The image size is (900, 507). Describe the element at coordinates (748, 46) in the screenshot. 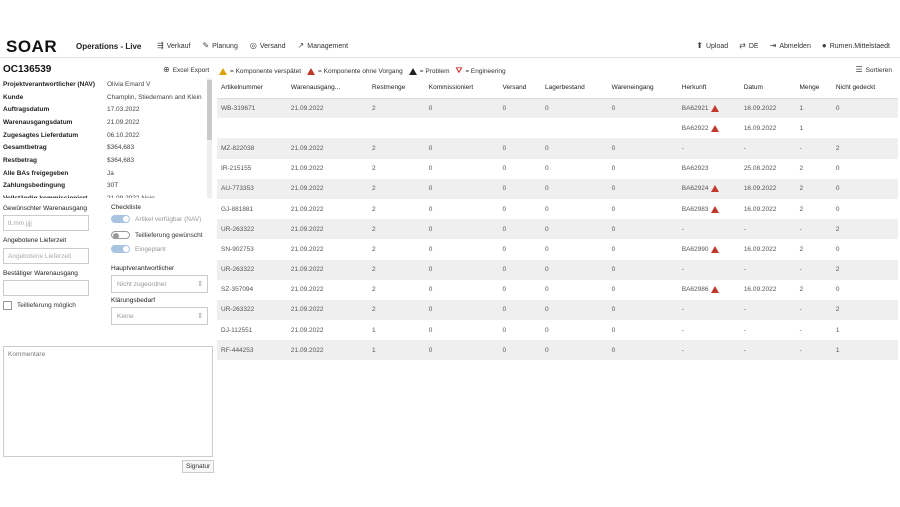

I see `nav-de: ⇄ DE` at that location.